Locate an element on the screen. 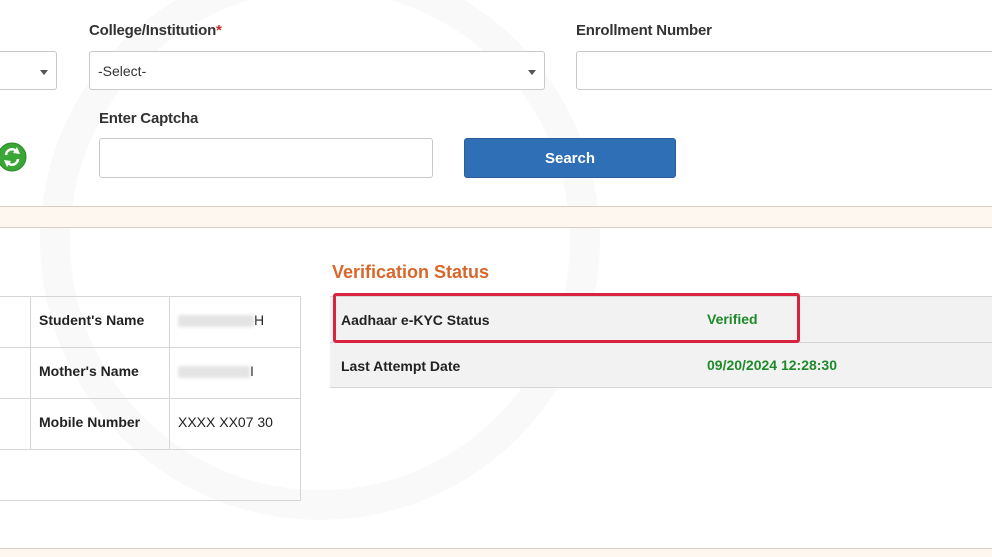  college-select: -Select- is located at coordinates (317, 70).